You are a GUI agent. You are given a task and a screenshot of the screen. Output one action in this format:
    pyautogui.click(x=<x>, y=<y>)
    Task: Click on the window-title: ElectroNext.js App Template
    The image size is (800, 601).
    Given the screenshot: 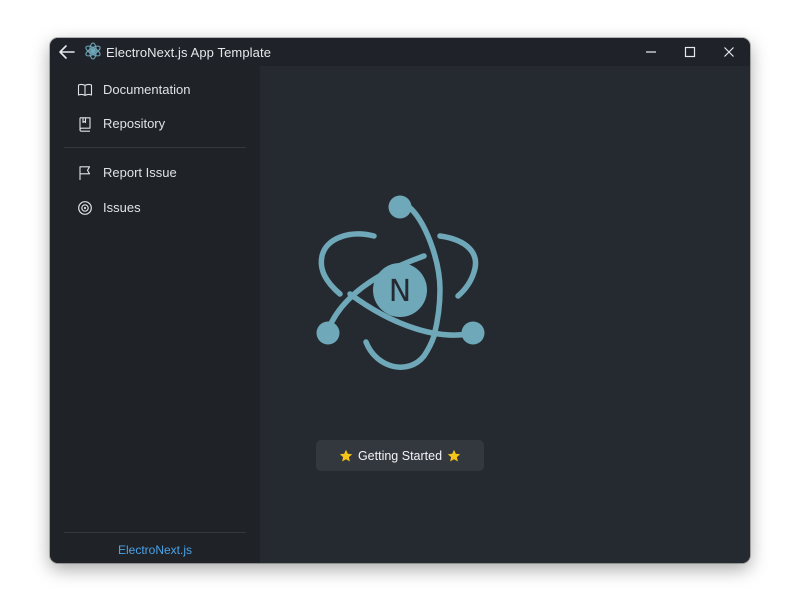 What is the action you would take?
    pyautogui.click(x=189, y=52)
    